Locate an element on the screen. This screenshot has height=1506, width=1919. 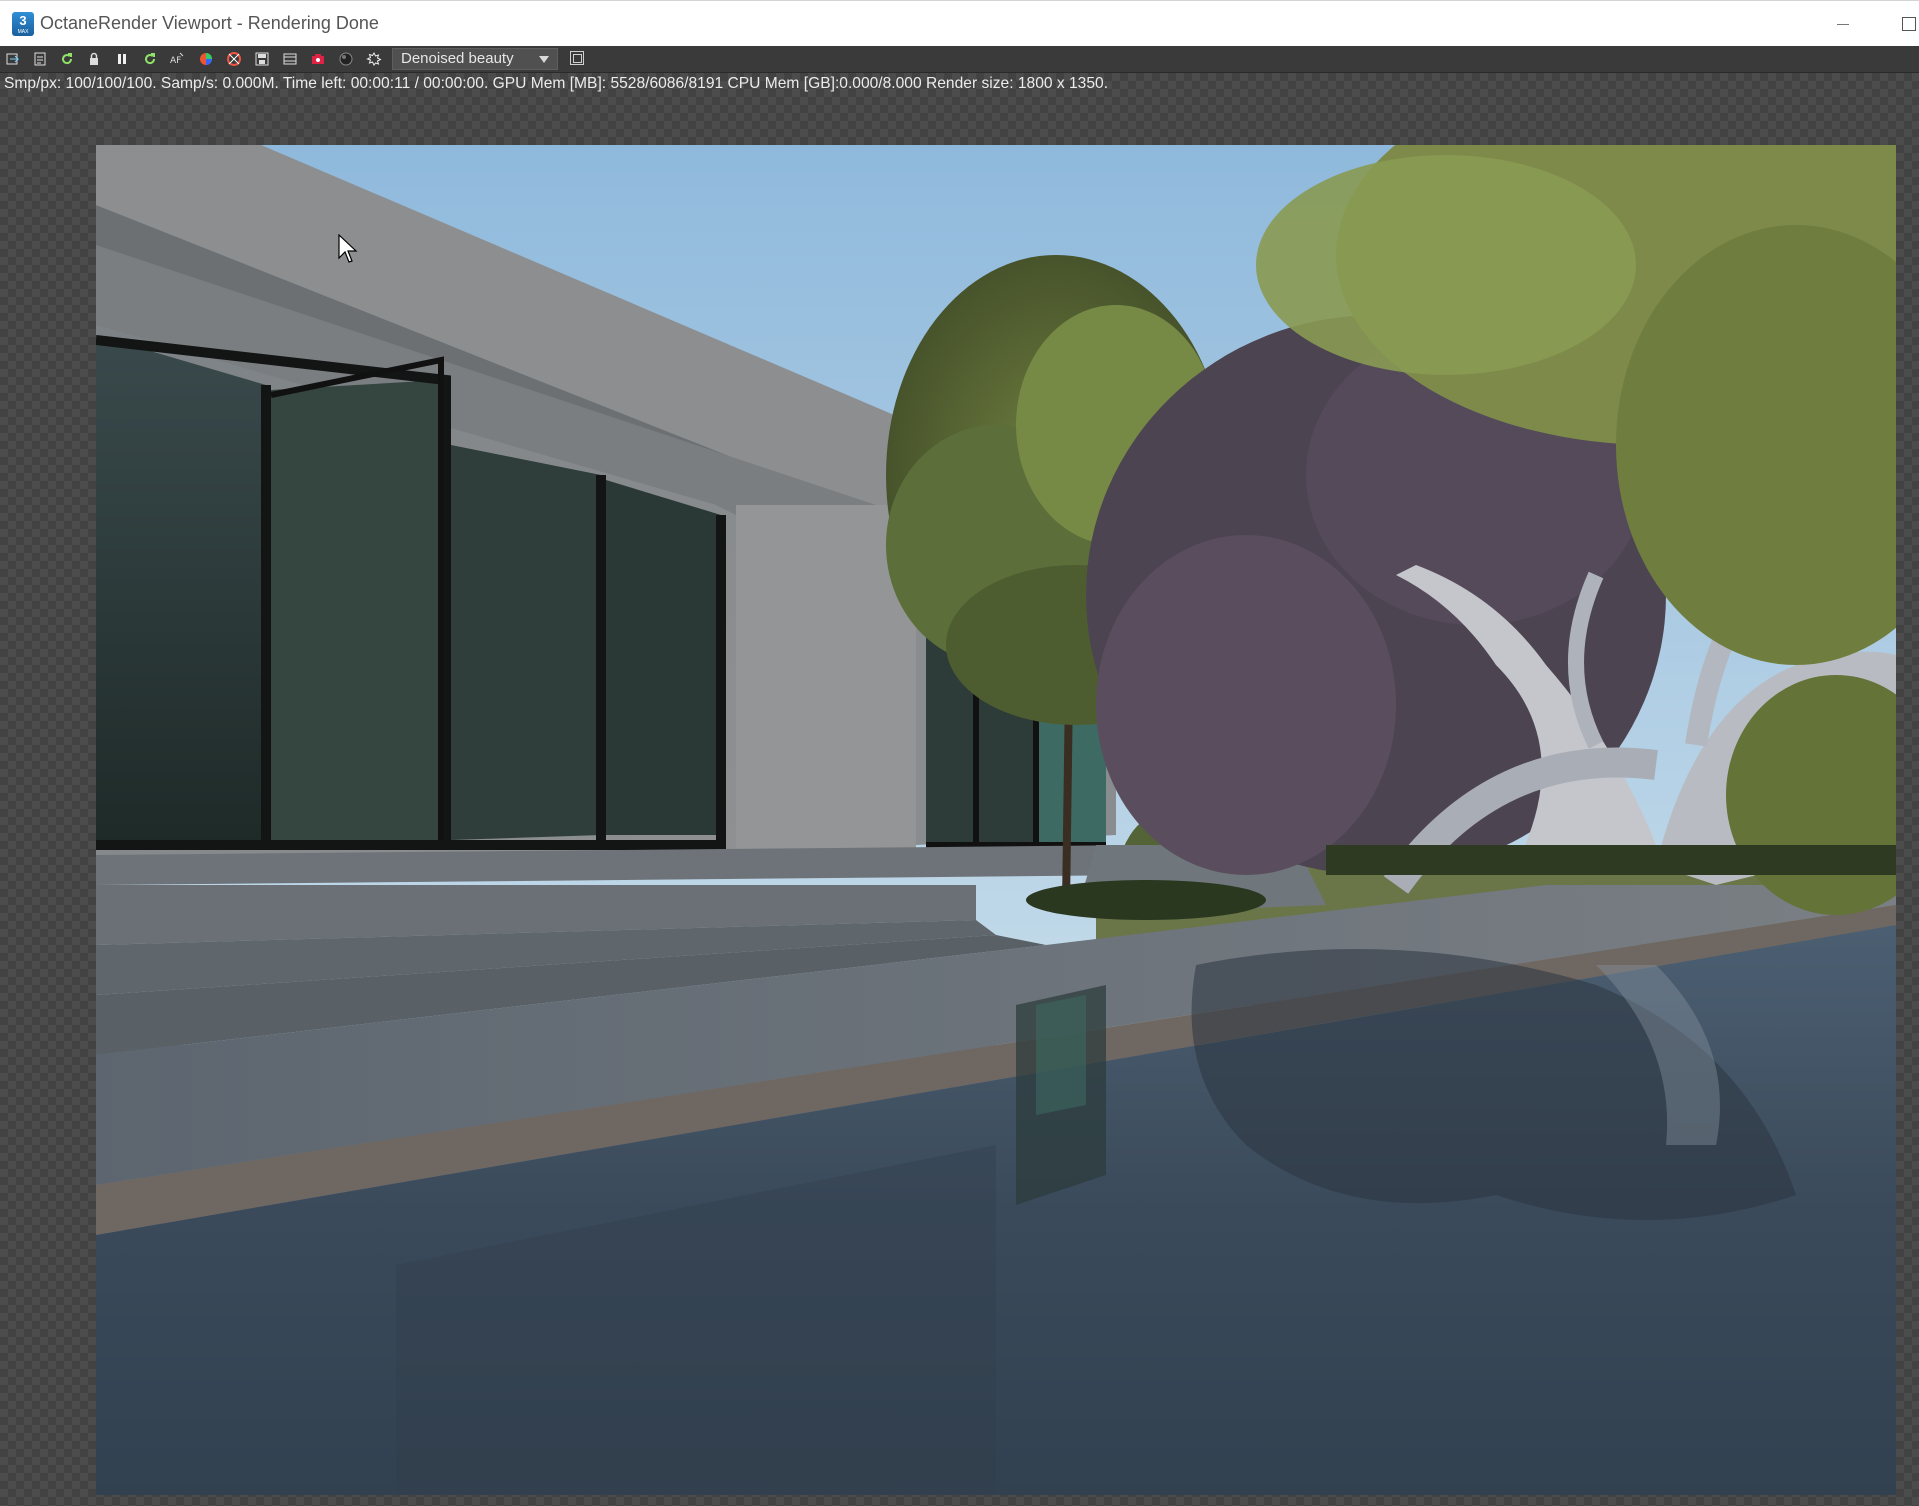
pause-icon is located at coordinates (122, 59).